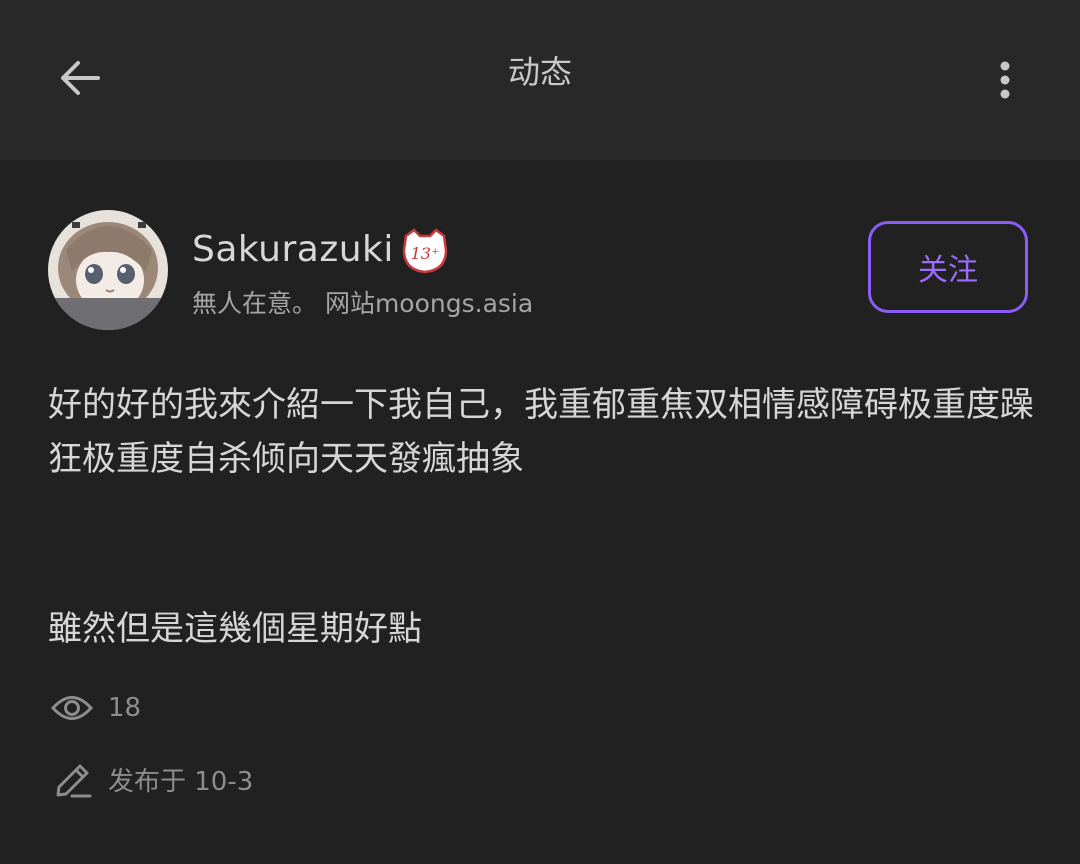 This screenshot has width=1080, height=864. I want to click on more-options-button, so click(1005, 80).